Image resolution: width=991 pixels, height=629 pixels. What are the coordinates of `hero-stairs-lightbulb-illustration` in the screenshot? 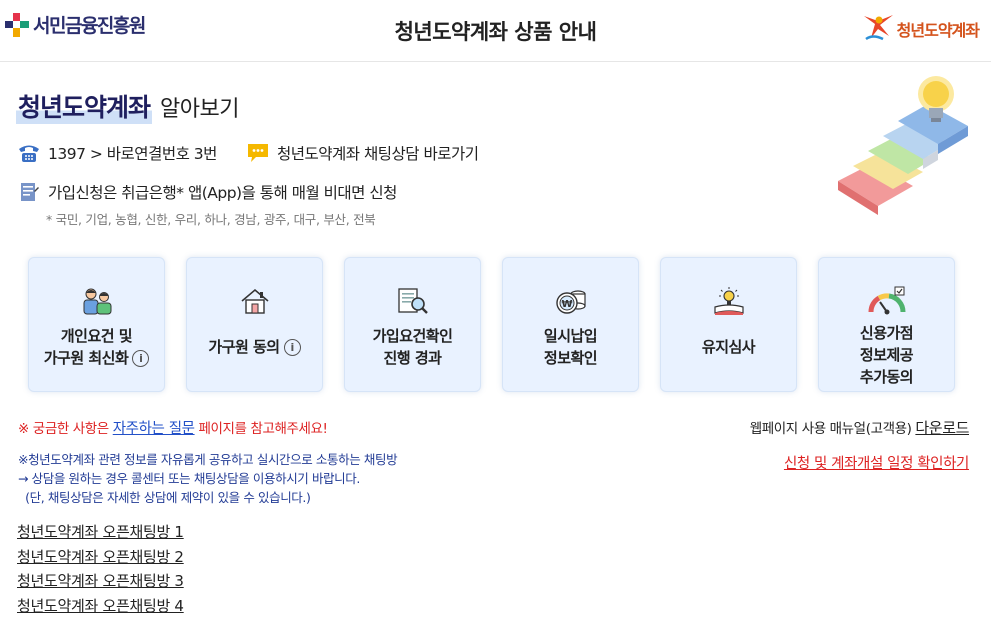 It's located at (903, 141).